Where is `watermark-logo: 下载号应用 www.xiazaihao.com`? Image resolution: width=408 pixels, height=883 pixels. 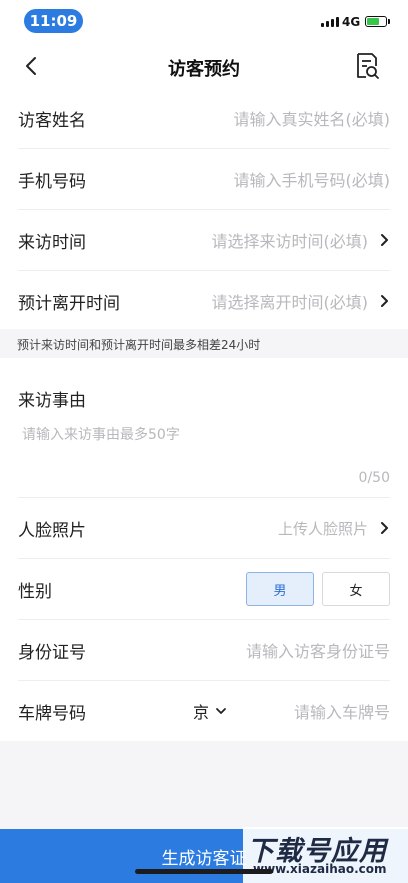
watermark-logo: 下载号应用 www.xiazaihao.com is located at coordinates (325, 855).